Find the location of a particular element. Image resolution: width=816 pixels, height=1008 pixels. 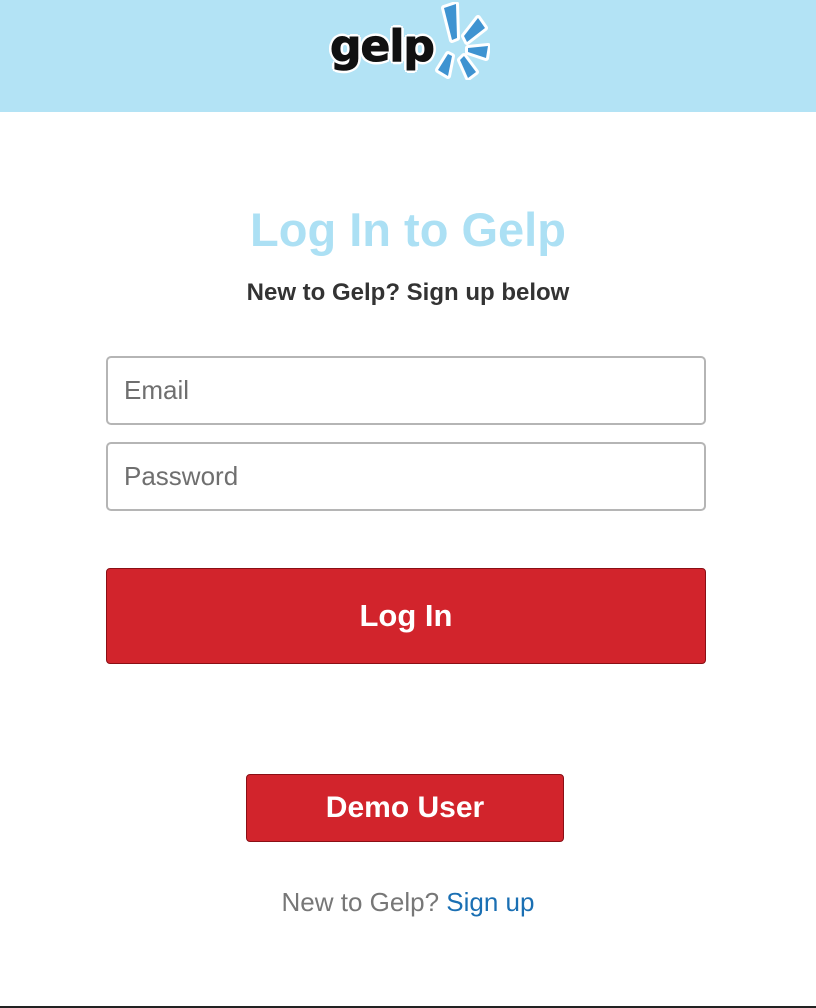

signup-prompt-line: New to Gelp? Sign up is located at coordinates (408, 902).